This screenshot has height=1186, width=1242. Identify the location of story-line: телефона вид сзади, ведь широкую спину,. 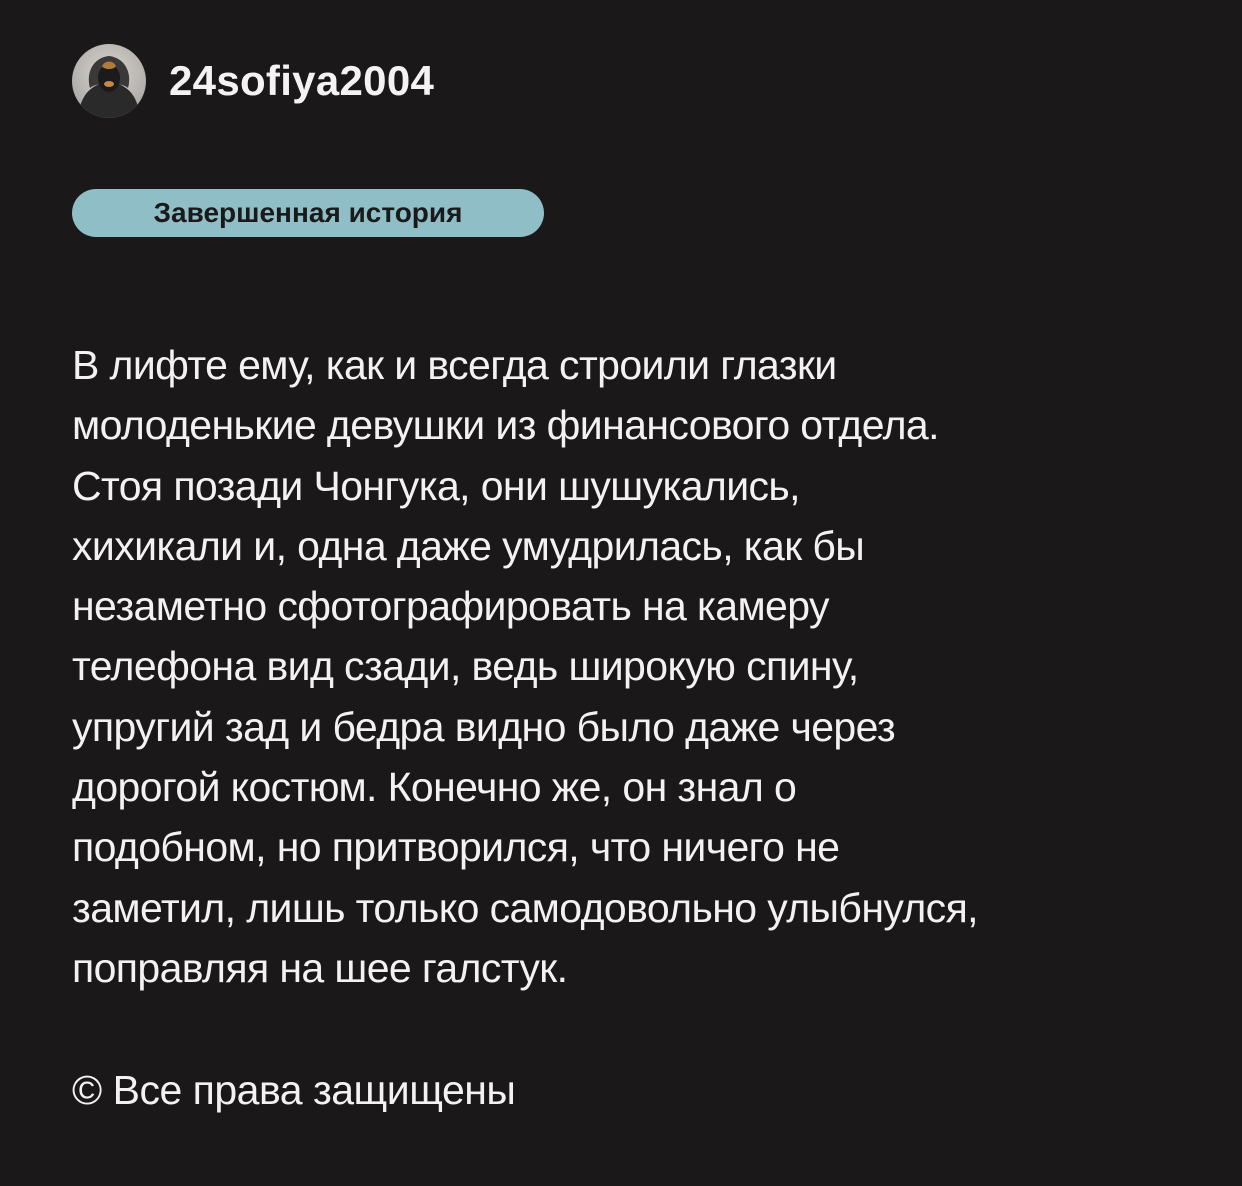
(465, 666).